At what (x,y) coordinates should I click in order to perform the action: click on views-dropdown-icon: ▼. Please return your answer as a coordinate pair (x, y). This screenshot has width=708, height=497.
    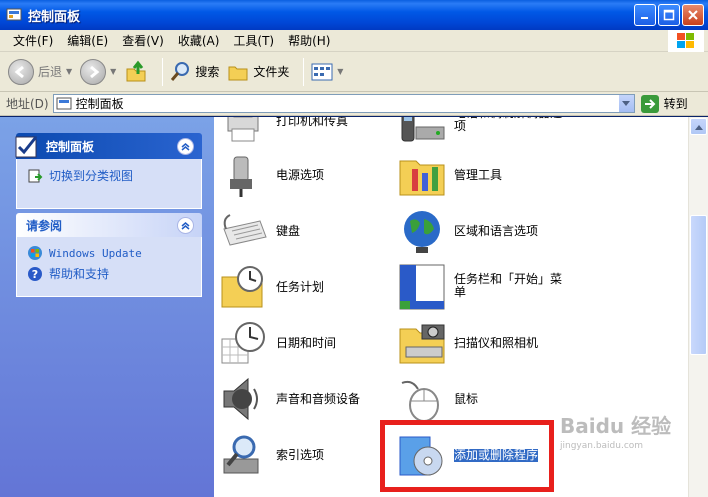
    Looking at the image, I should click on (340, 71).